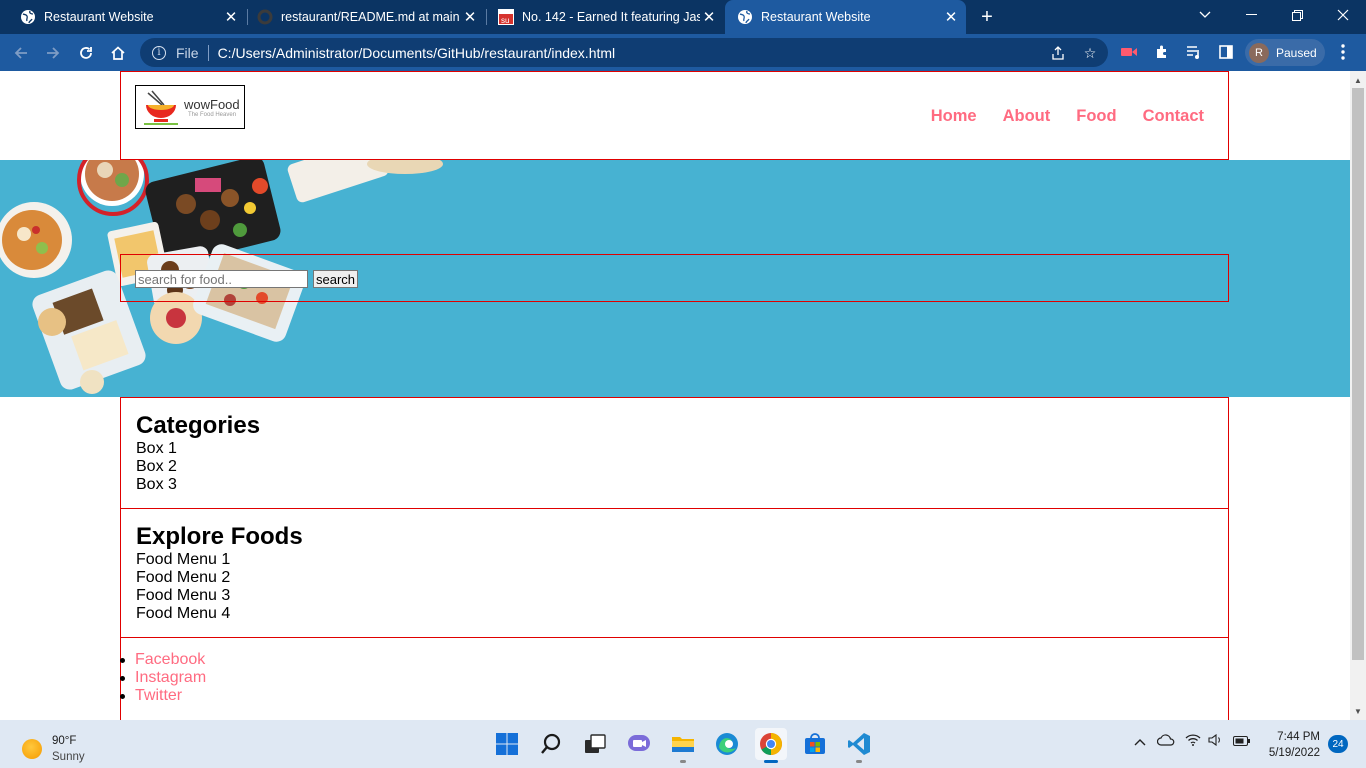  I want to click on tab-restaurant-website-1: Restaurant Website ✕, so click(123, 17).